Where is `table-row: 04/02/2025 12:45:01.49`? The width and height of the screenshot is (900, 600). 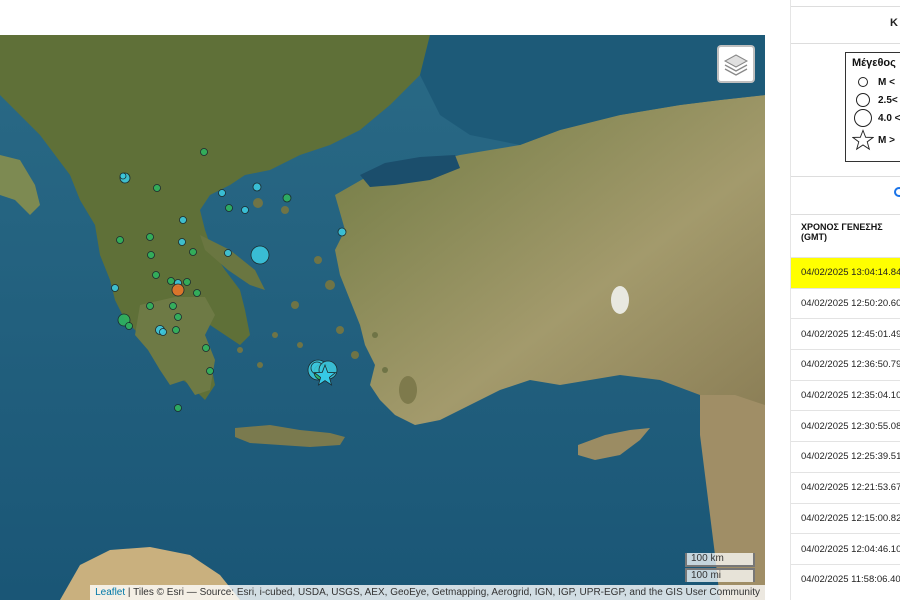 table-row: 04/02/2025 12:45:01.49 is located at coordinates (845, 333).